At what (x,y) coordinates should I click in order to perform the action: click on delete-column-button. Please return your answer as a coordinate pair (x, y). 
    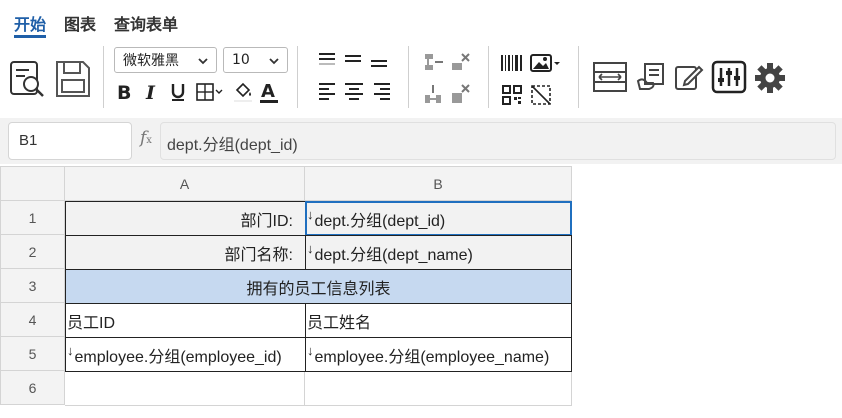
    Looking at the image, I should click on (460, 94).